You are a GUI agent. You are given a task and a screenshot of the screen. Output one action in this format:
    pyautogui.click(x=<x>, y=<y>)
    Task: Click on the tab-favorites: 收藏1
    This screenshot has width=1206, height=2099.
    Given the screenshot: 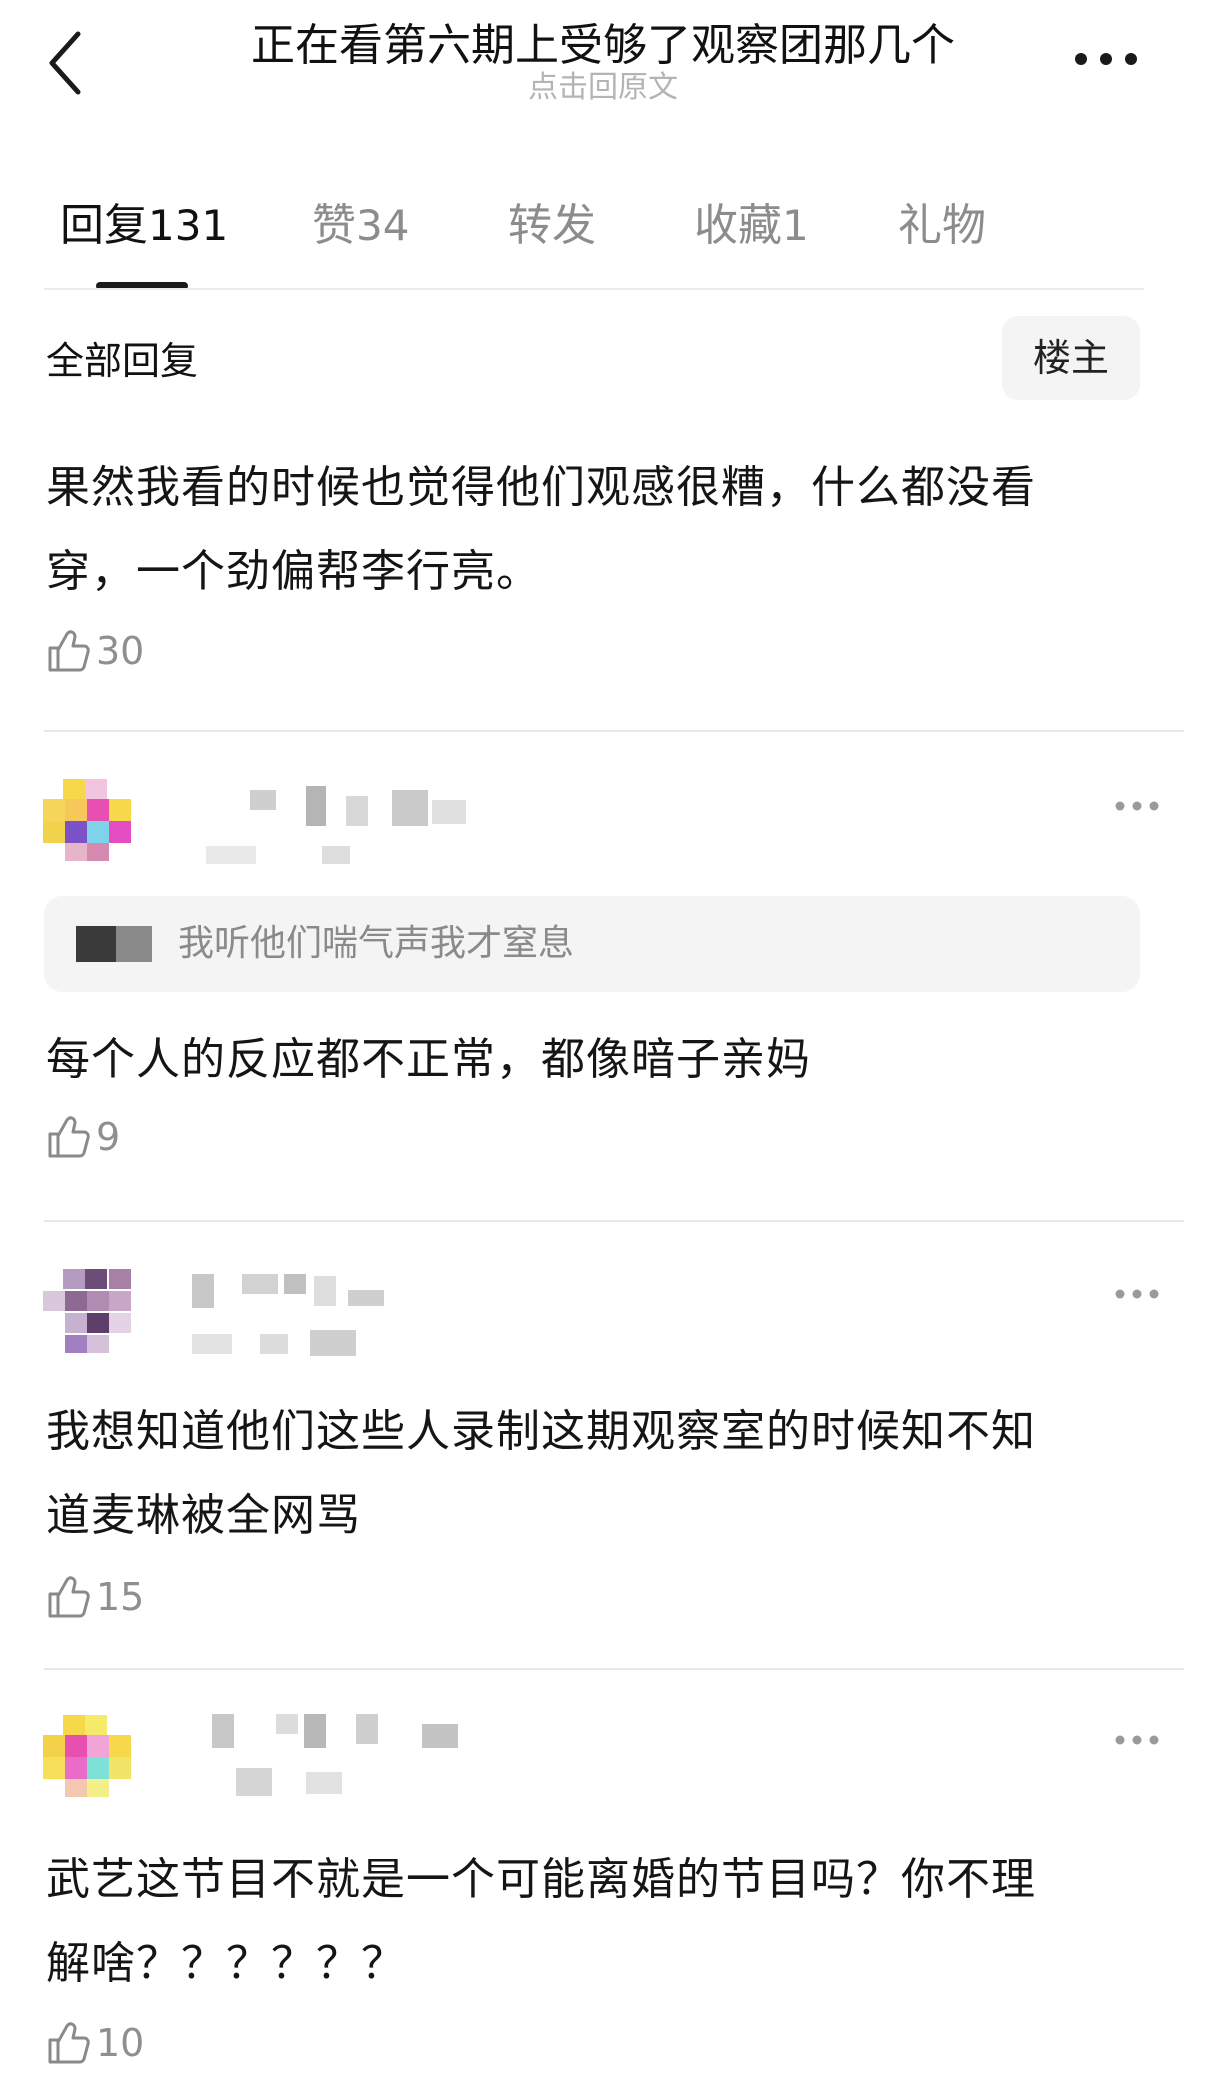 What is the action you would take?
    pyautogui.click(x=751, y=226)
    